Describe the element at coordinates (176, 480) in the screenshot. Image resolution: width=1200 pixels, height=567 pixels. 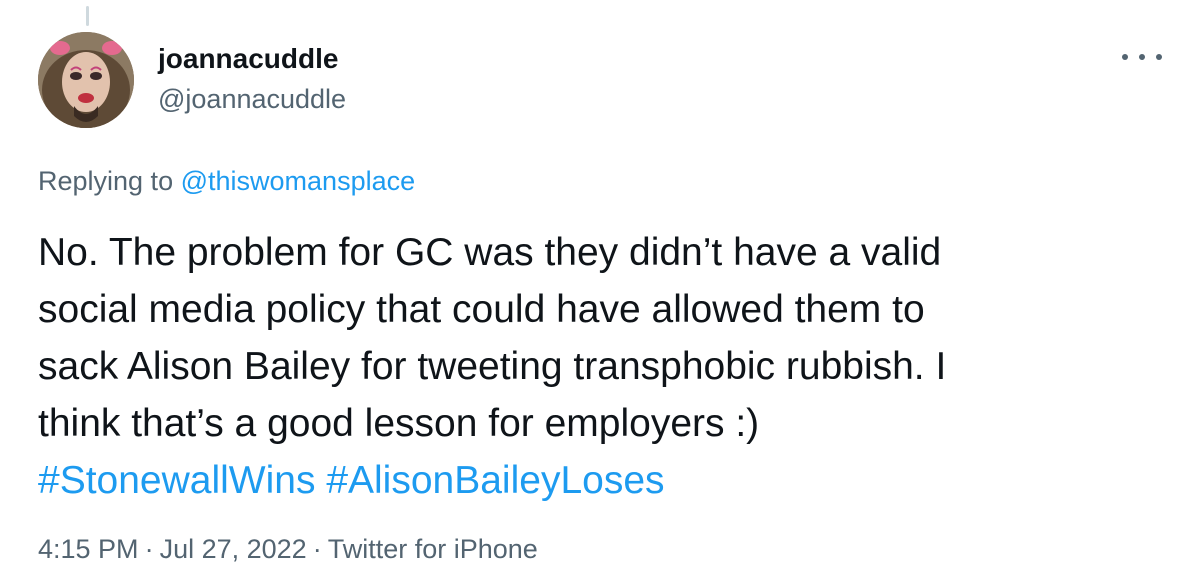
I see `hashtag-link: #StonewallWins` at that location.